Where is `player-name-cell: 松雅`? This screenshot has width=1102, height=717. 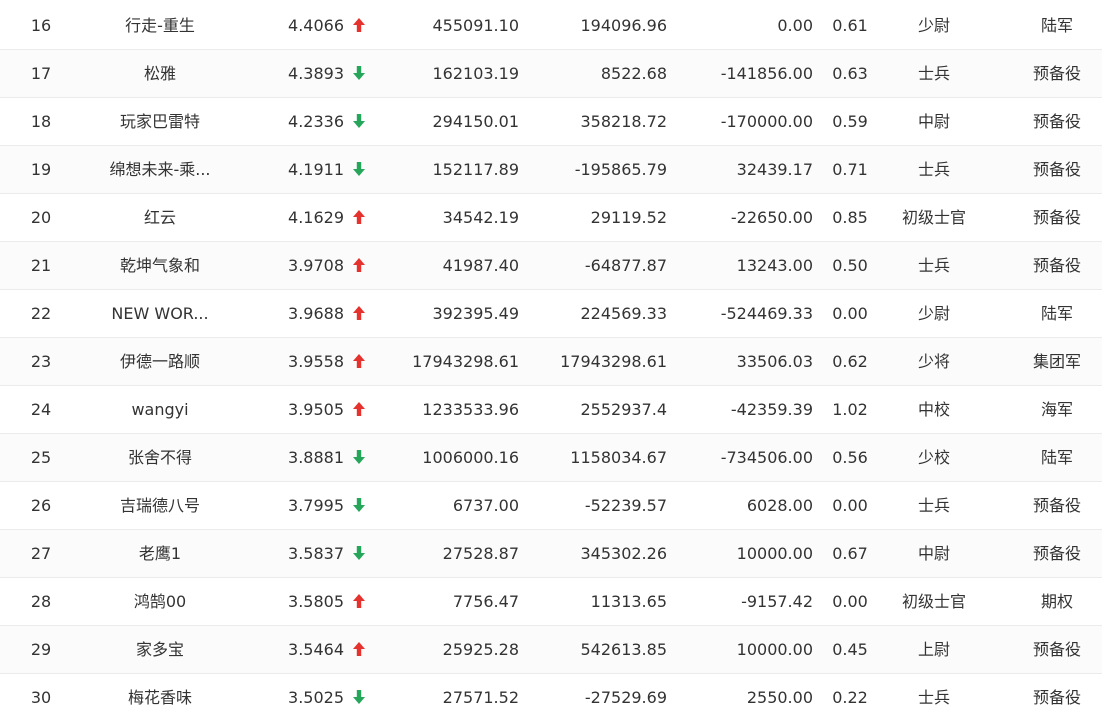
player-name-cell: 松雅 is located at coordinates (160, 73).